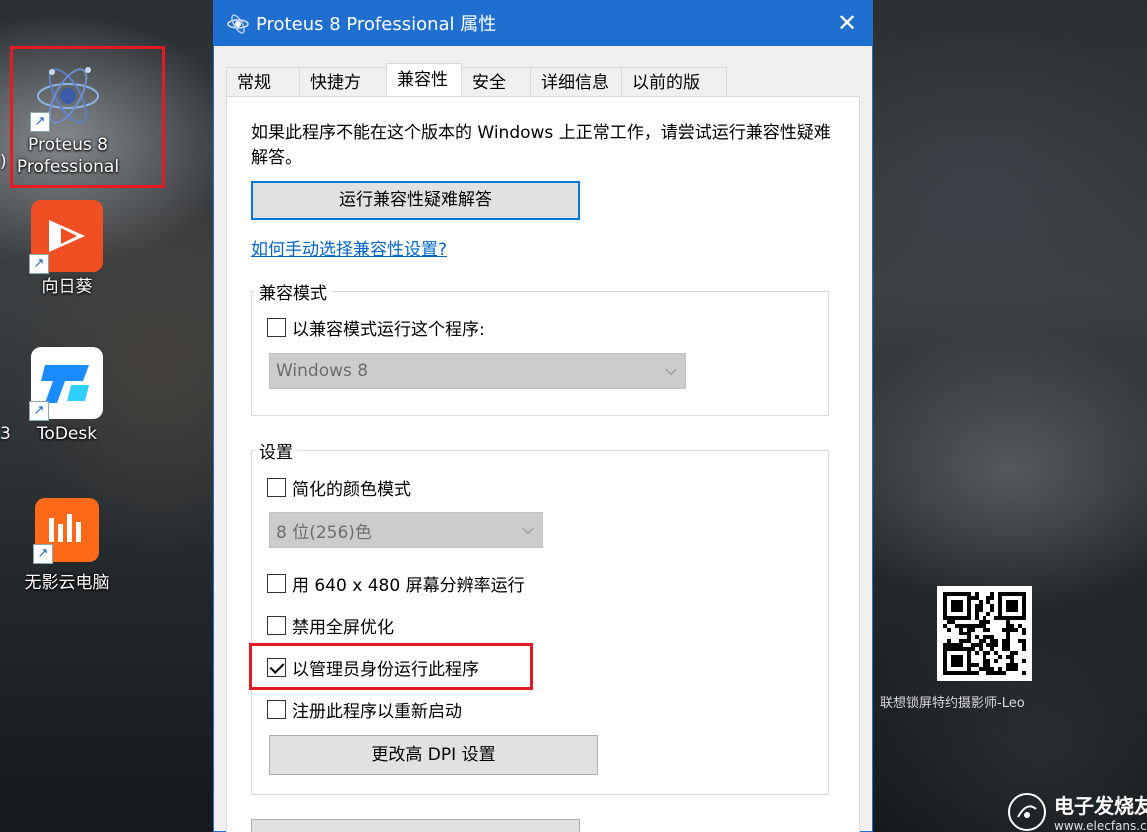 The width and height of the screenshot is (1147, 832). Describe the element at coordinates (322, 371) in the screenshot. I see `compat-os-value: Windows 8` at that location.